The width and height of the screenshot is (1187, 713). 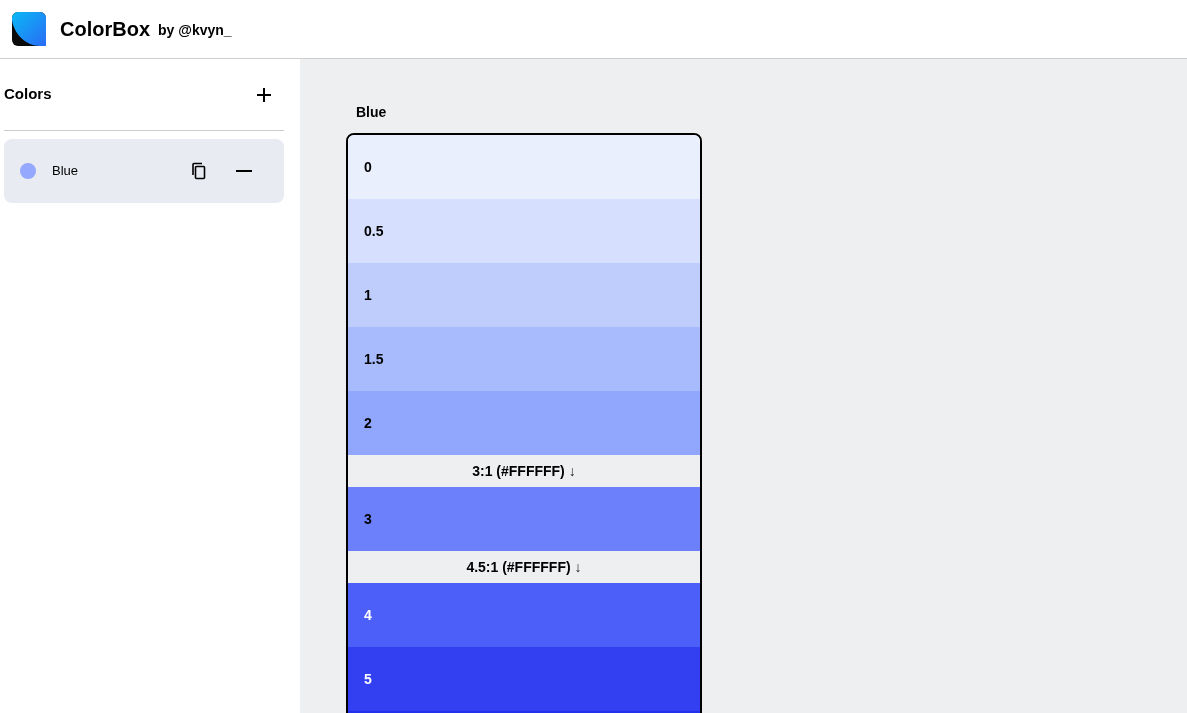 What do you see at coordinates (368, 519) in the screenshot?
I see `swatch-label: 3` at bounding box center [368, 519].